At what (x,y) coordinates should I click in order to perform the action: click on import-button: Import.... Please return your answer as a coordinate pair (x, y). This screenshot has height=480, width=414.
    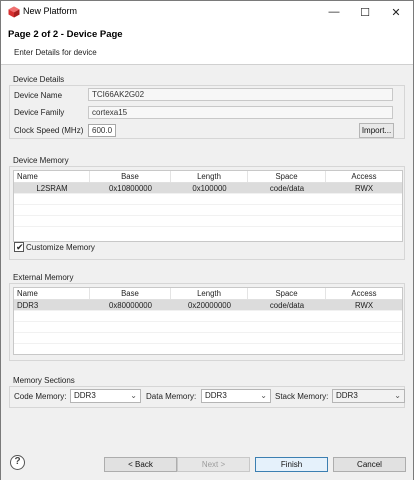
    Looking at the image, I should click on (376, 130).